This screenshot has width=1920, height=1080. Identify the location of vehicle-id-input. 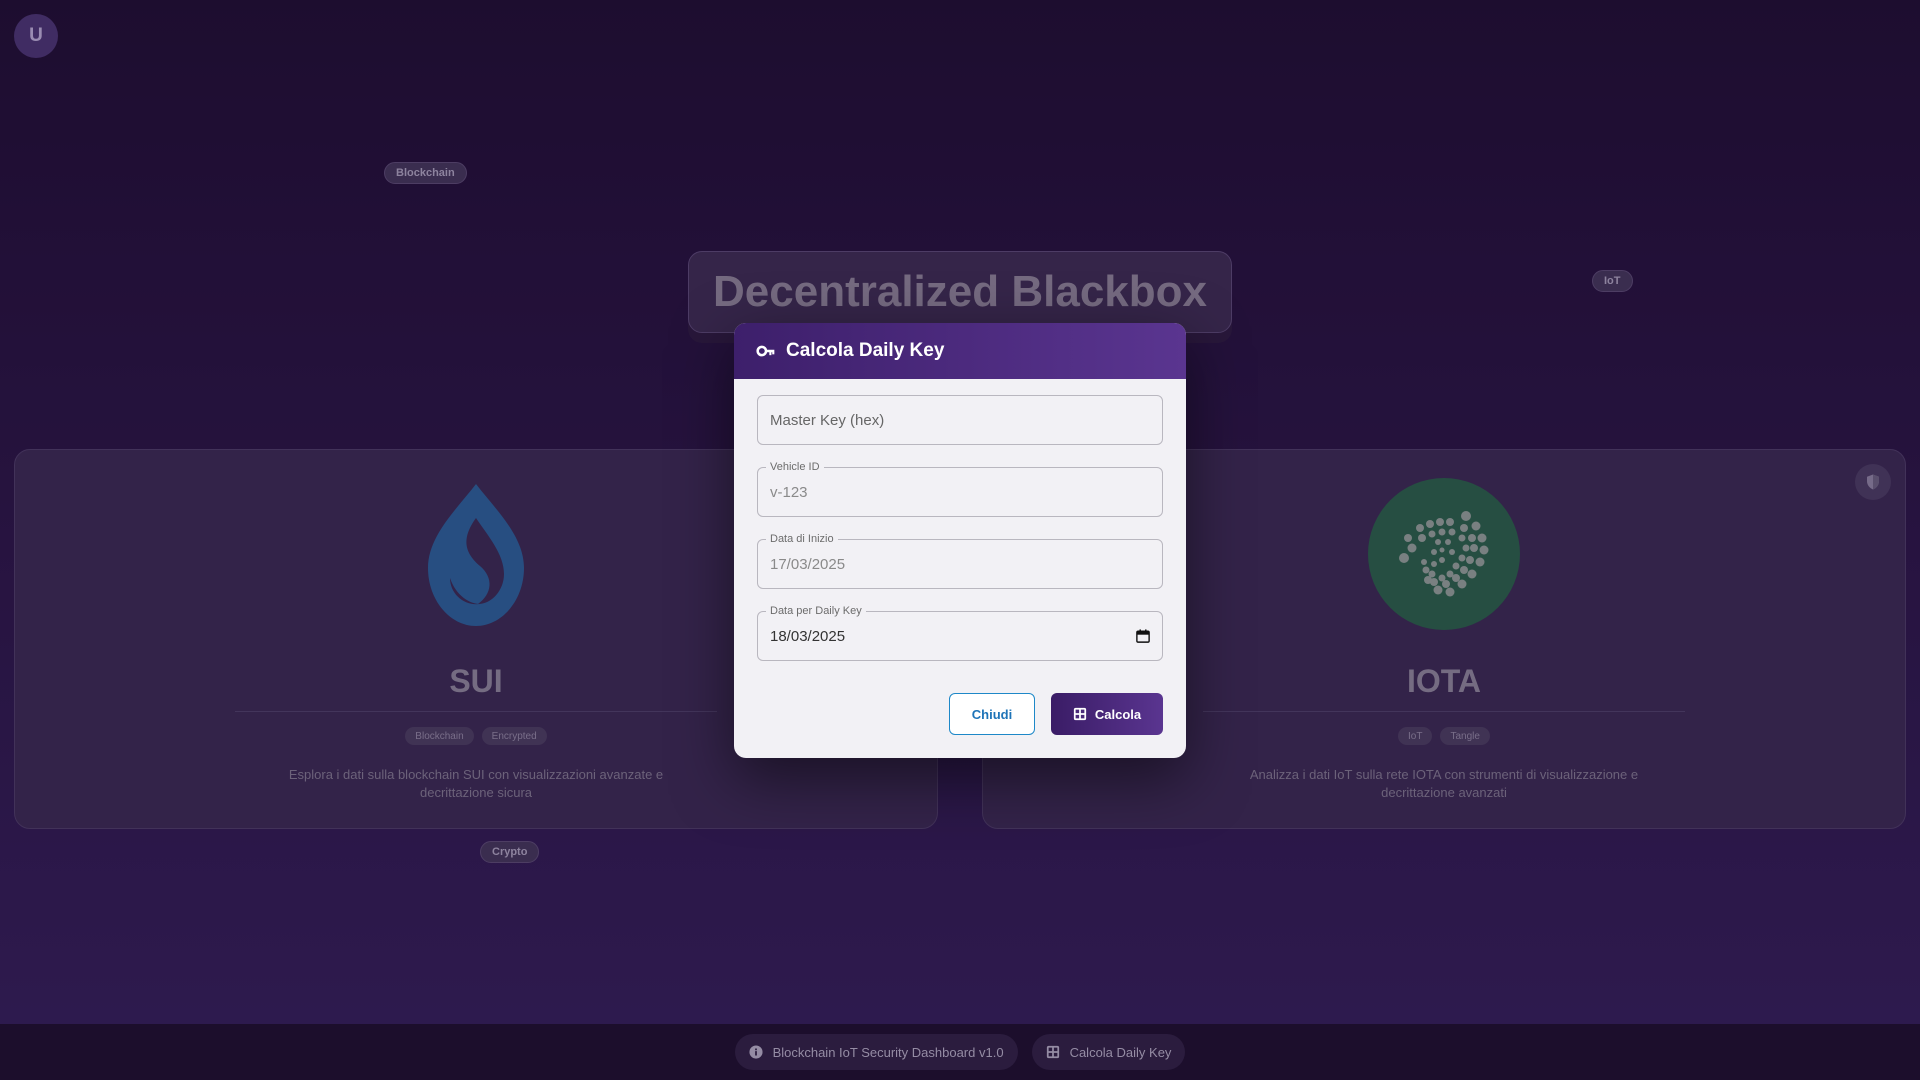
(950, 492).